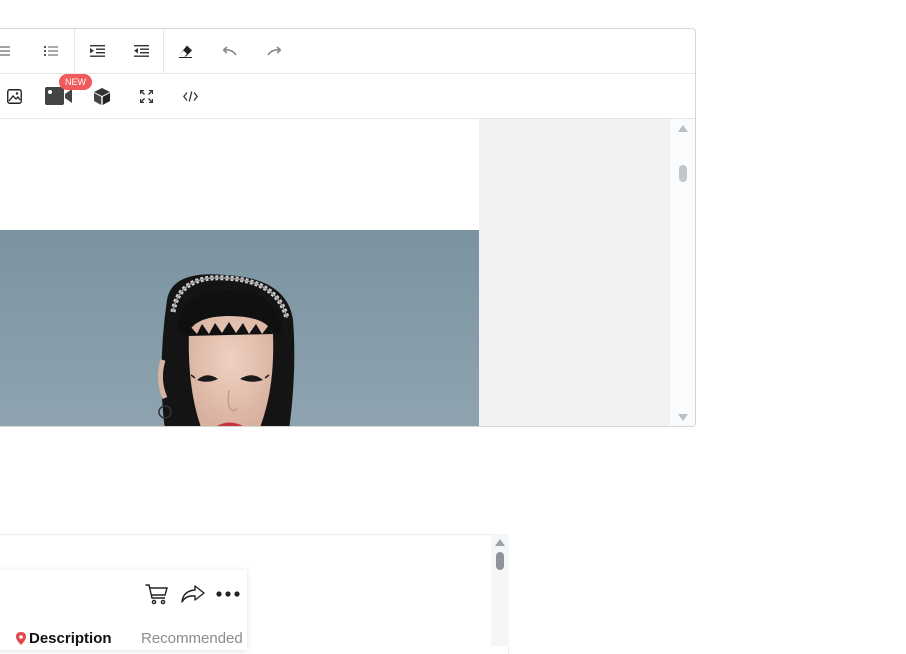 The height and width of the screenshot is (654, 906). Describe the element at coordinates (146, 96) in the screenshot. I see `fullscreen-icon` at that location.